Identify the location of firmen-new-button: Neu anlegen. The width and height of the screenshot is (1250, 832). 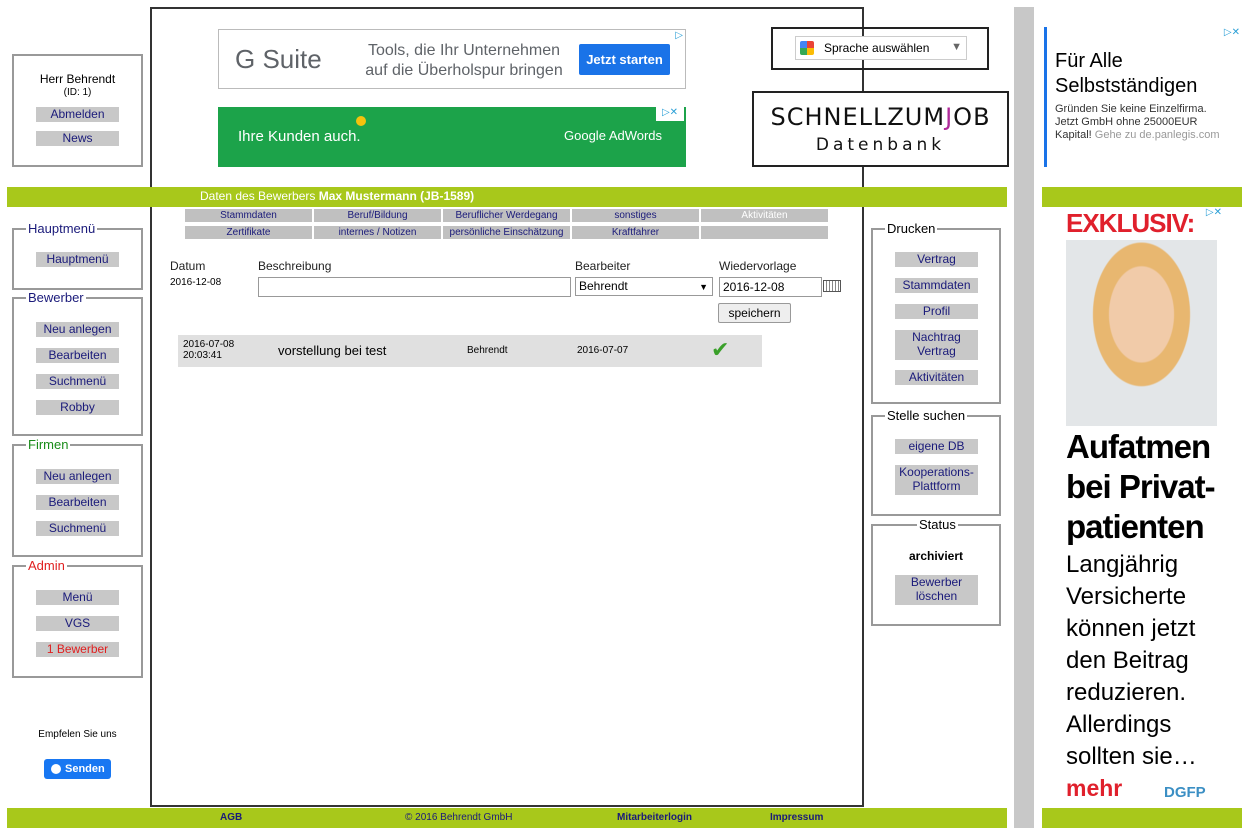
(77, 476).